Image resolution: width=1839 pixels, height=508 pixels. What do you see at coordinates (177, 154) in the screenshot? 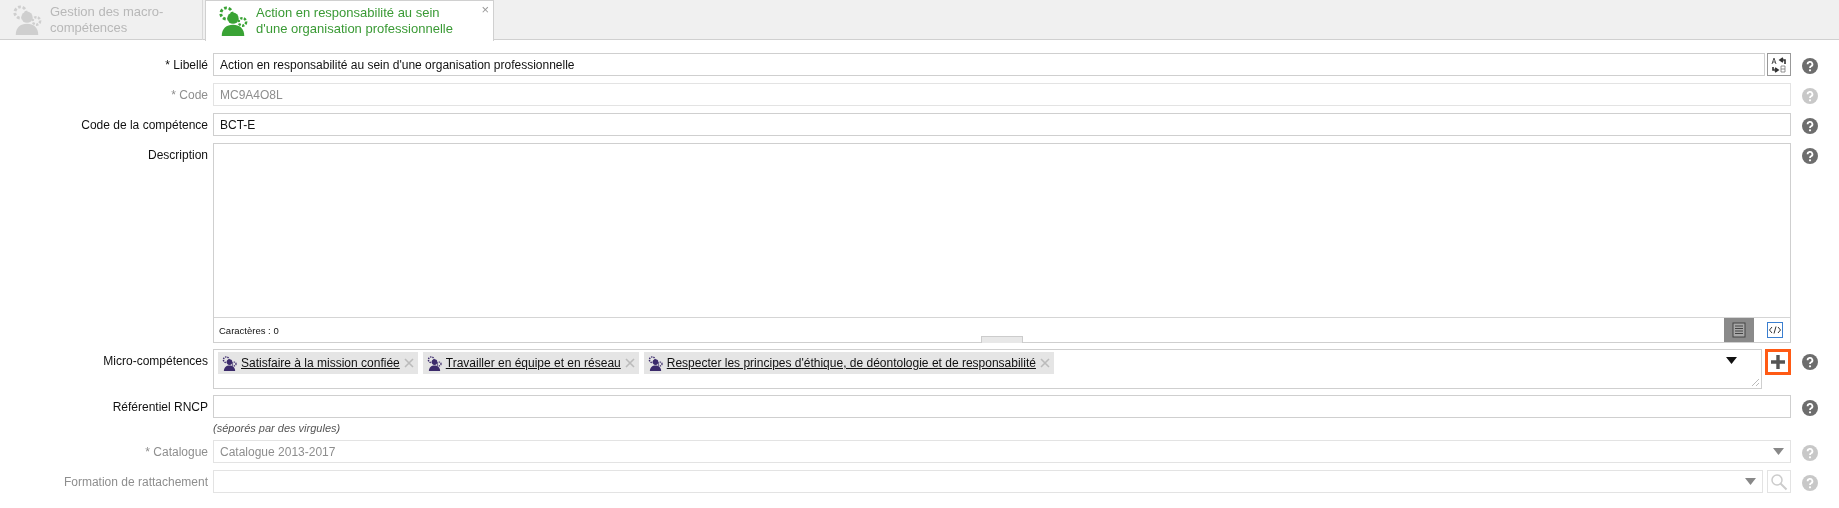
I see `field-label: Description` at bounding box center [177, 154].